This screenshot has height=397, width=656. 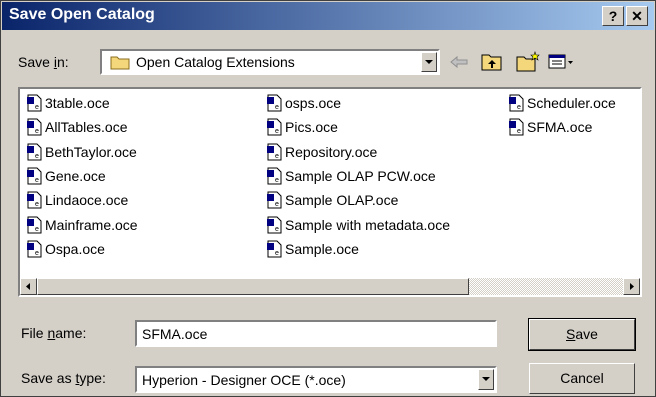 What do you see at coordinates (311, 127) in the screenshot?
I see `file-name: Pics.oce` at bounding box center [311, 127].